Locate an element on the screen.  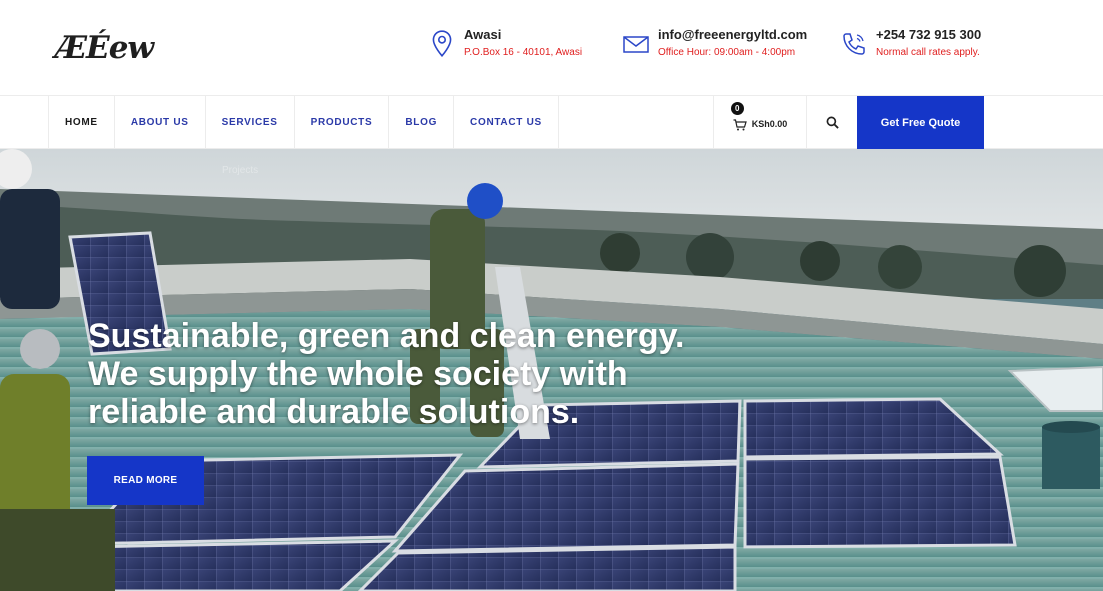
nav-item-about-us: ABOUT US is located at coordinates (160, 122).